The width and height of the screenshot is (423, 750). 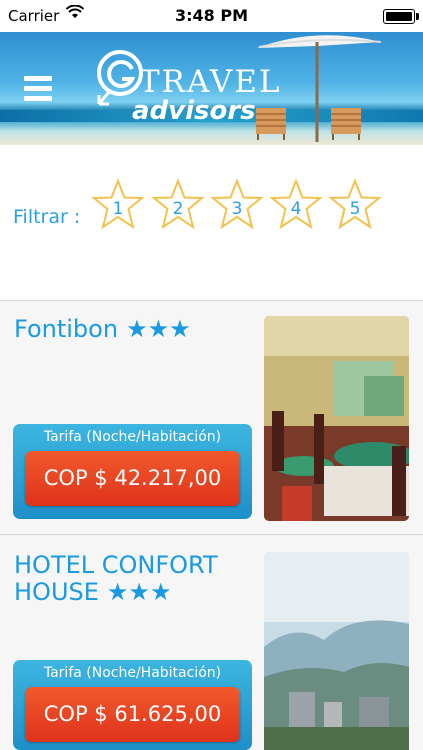 I want to click on city-view-image, so click(x=336, y=651).